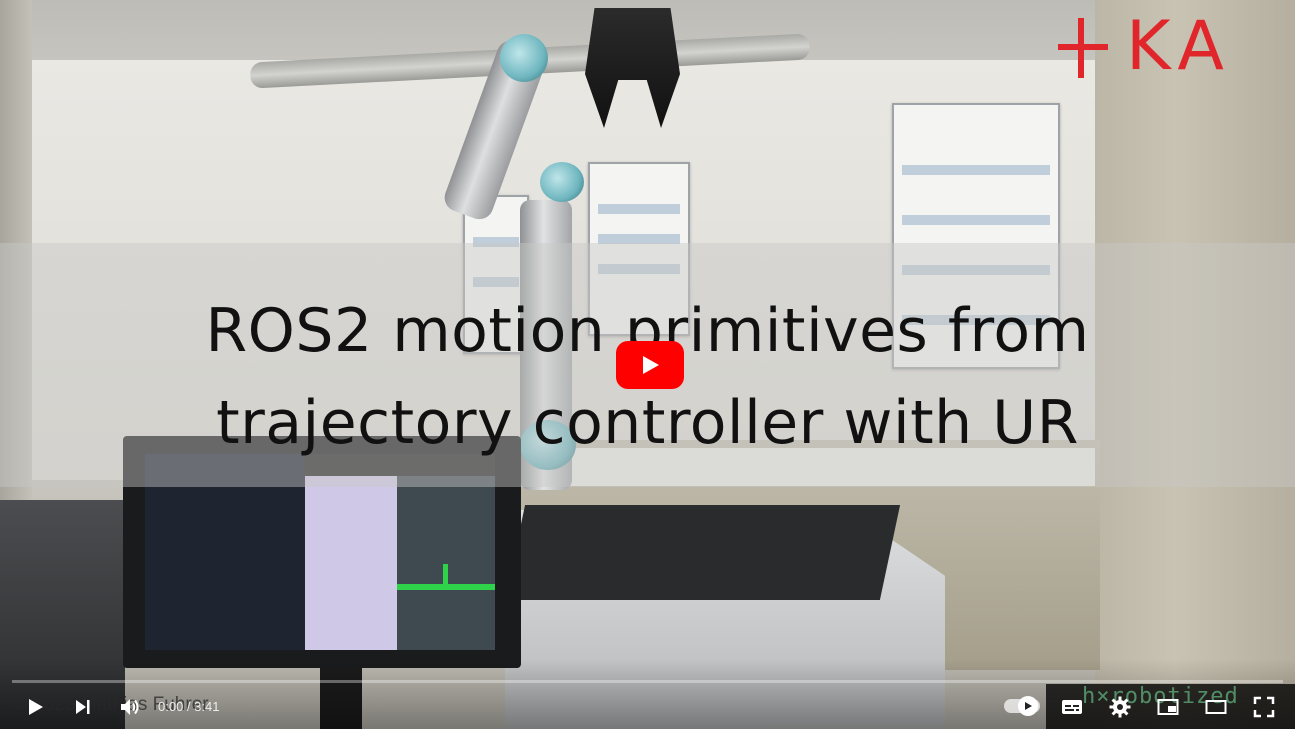  Describe the element at coordinates (1179, 46) in the screenshot. I see `logo-text: KA` at that location.